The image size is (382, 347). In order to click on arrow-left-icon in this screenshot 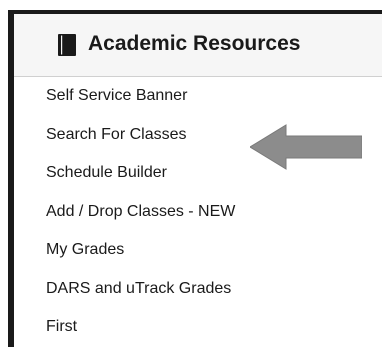, I will do `click(306, 147)`.